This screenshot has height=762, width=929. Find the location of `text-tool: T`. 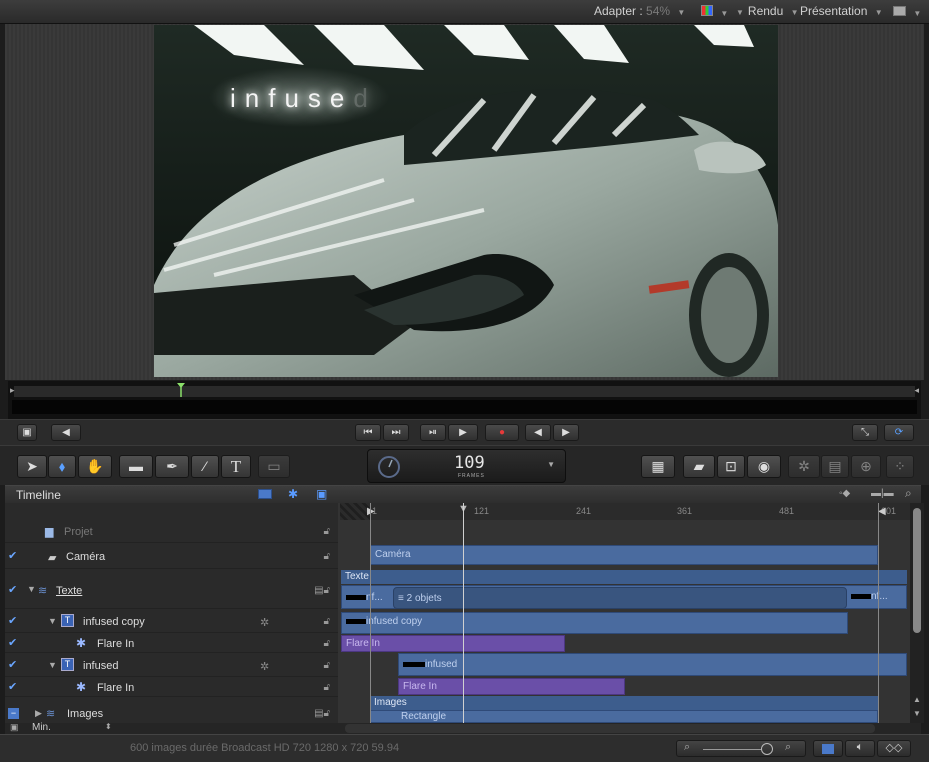

text-tool: T is located at coordinates (236, 466).